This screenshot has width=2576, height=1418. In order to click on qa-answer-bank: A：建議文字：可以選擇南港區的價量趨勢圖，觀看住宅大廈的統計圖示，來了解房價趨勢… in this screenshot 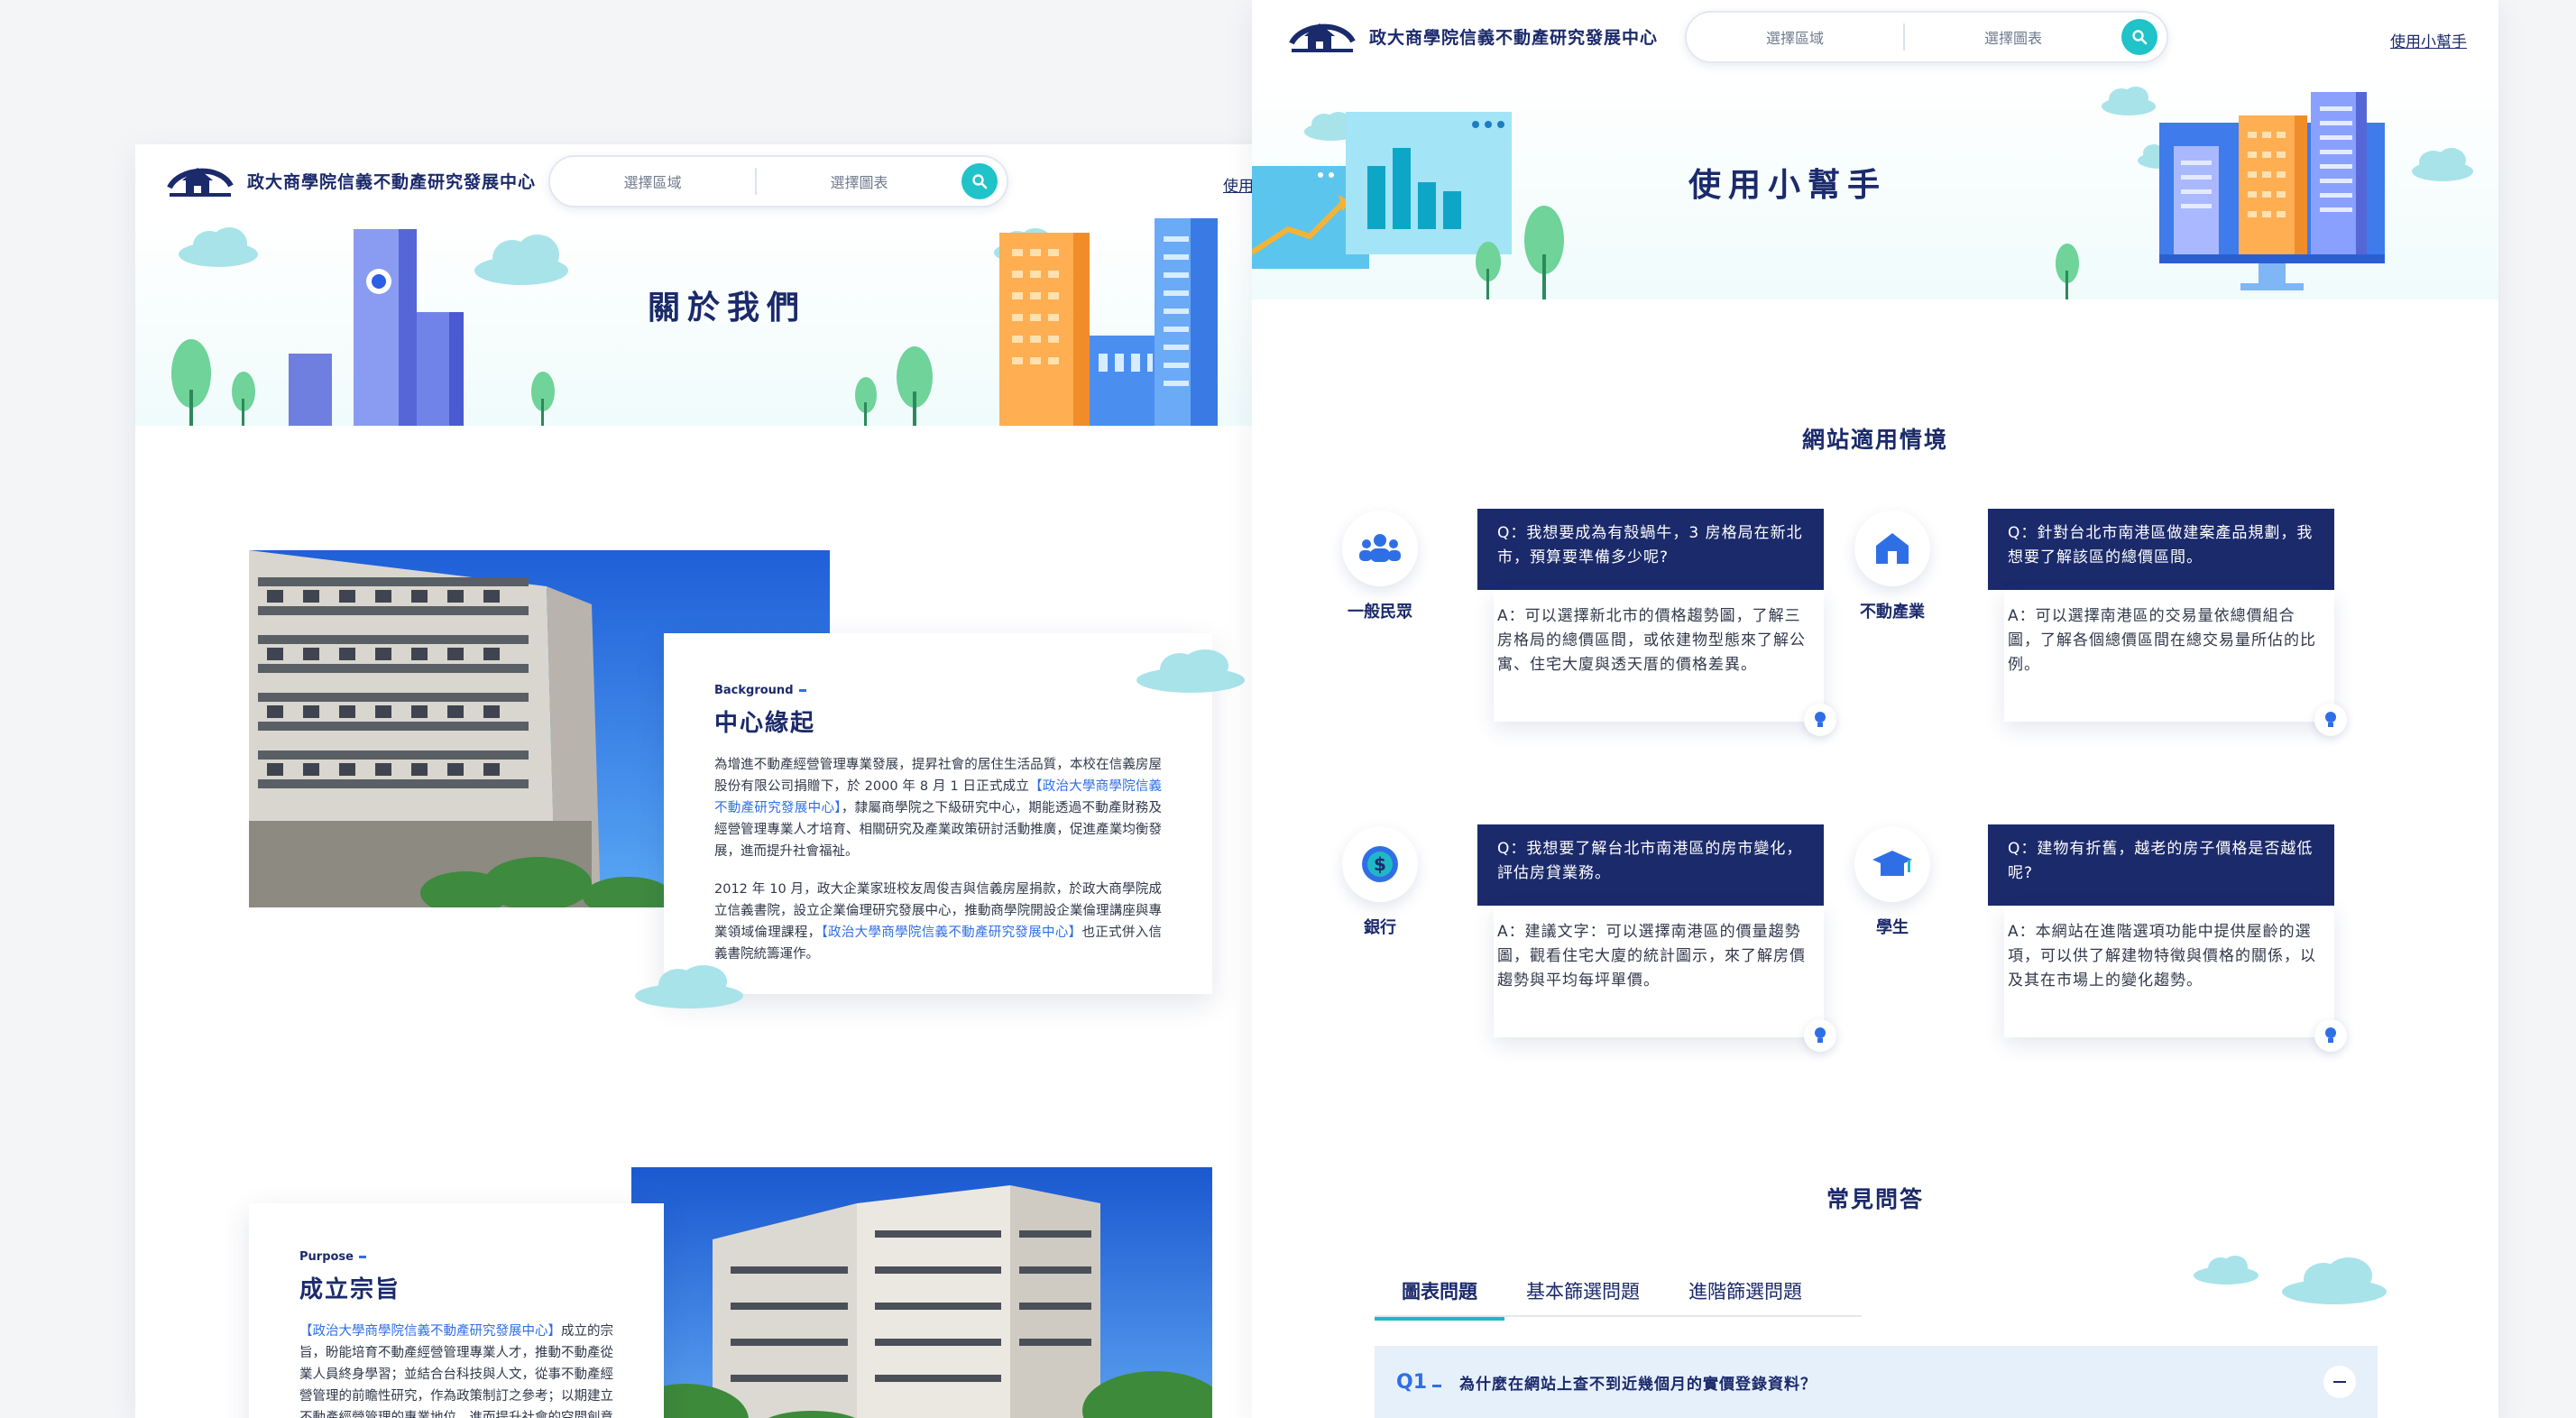, I will do `click(1665, 979)`.